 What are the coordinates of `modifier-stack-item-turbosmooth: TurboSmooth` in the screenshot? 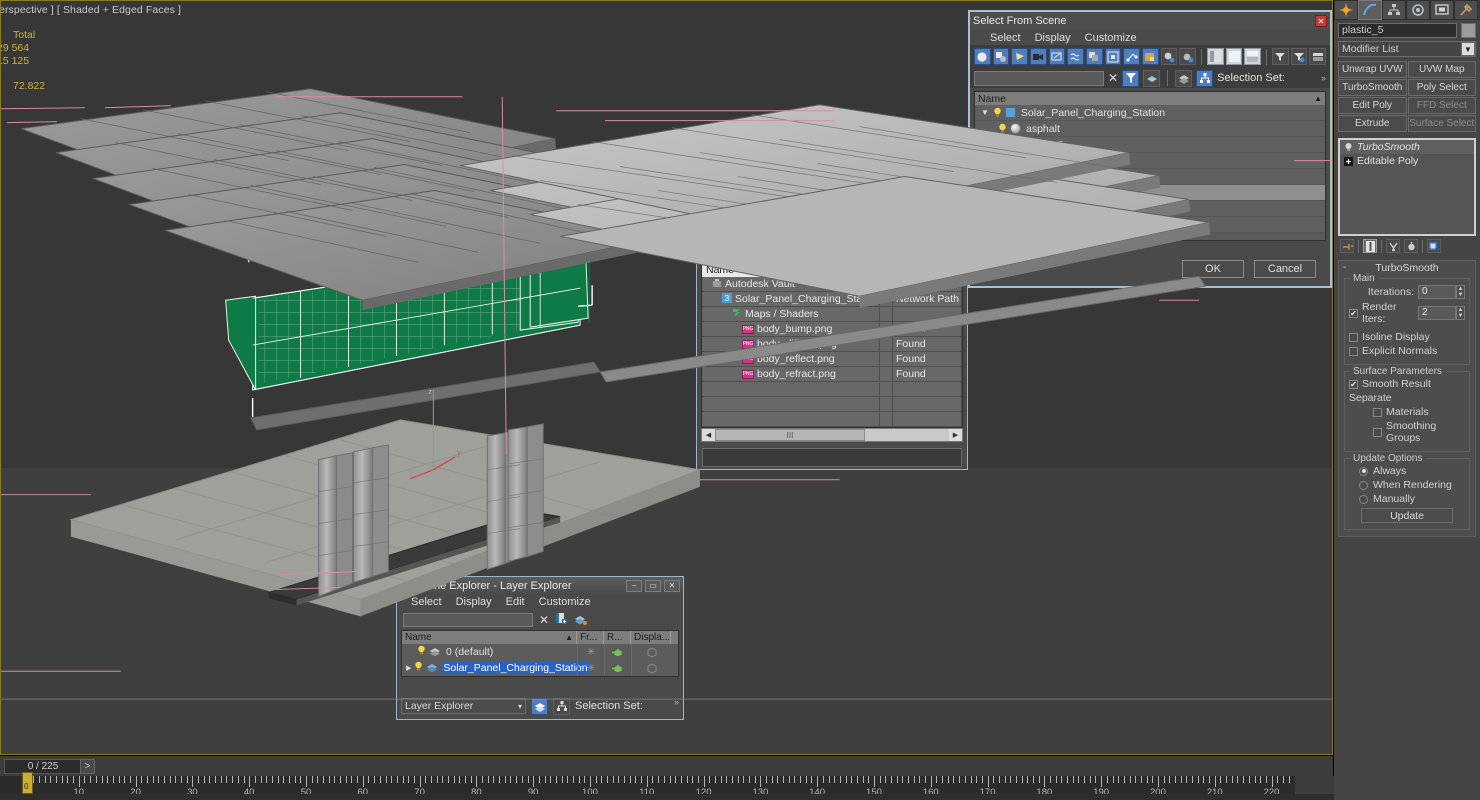 It's located at (1407, 147).